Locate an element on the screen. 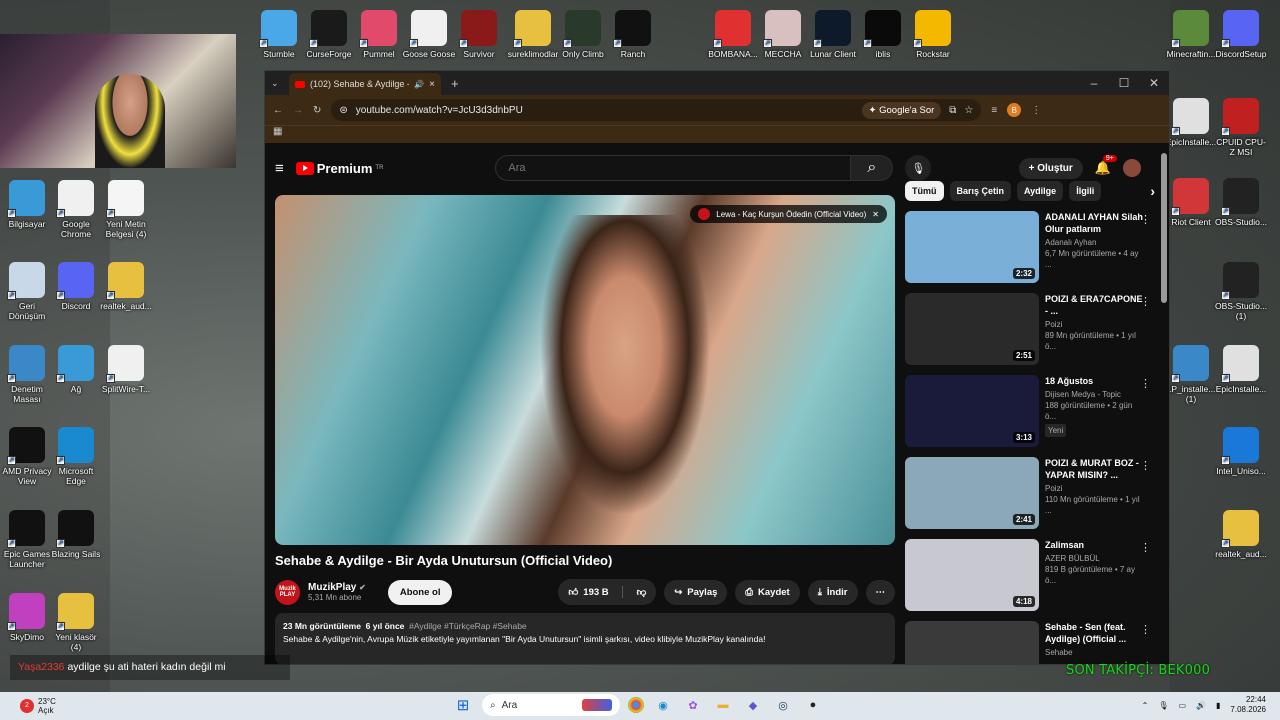  related-title: Zalimsan is located at coordinates (1095, 545).